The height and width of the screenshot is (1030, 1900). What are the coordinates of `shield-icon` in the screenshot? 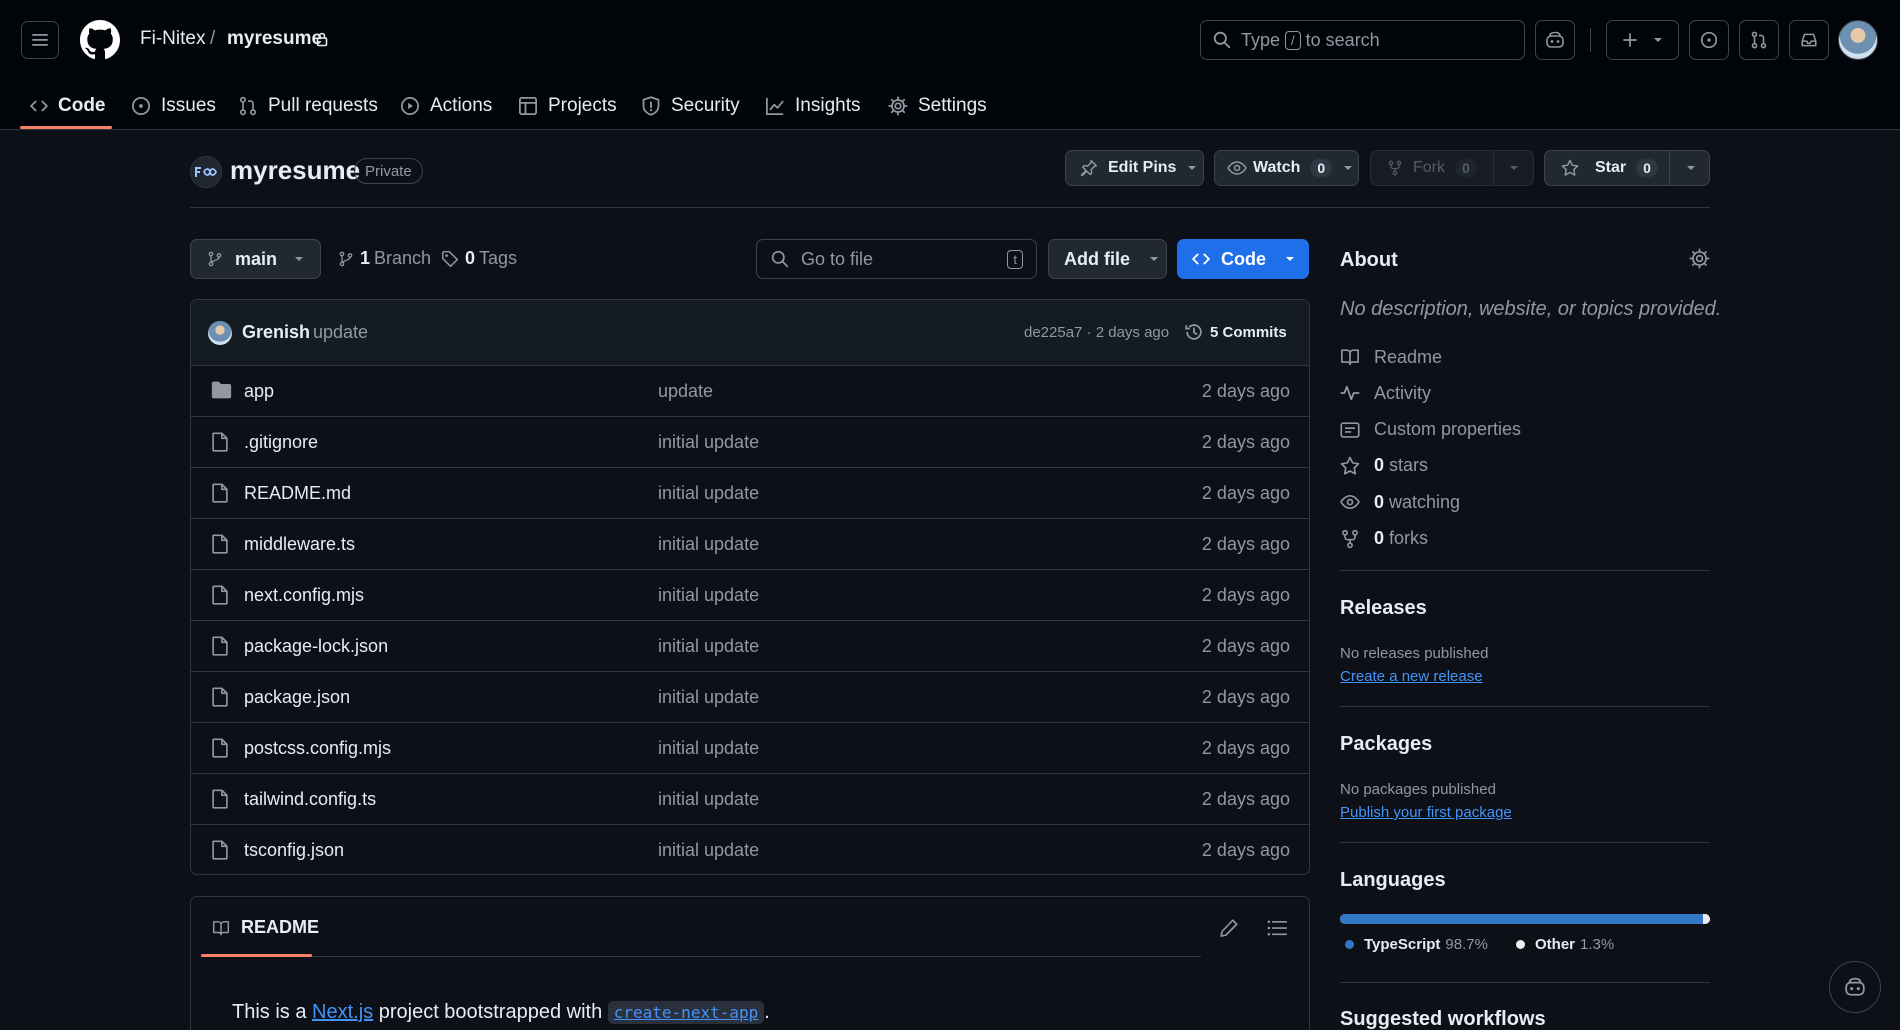 It's located at (651, 106).